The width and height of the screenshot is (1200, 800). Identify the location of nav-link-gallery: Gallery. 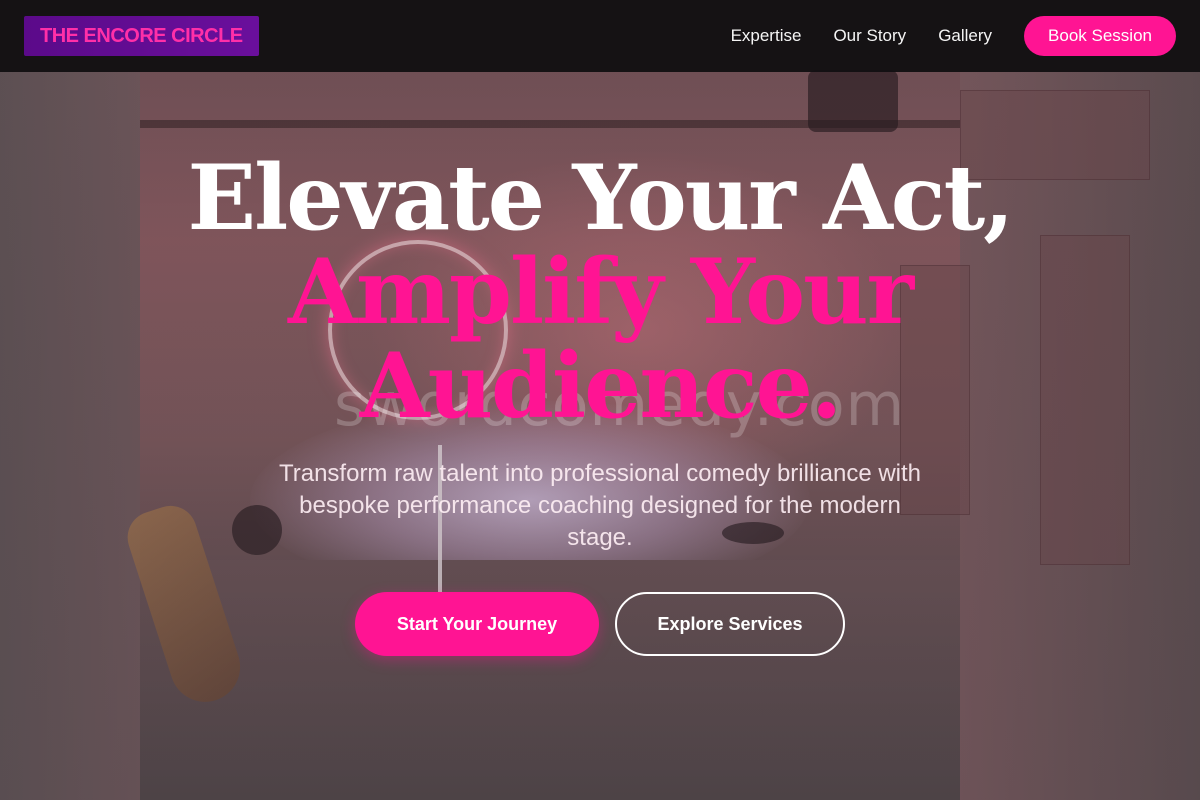
(965, 36).